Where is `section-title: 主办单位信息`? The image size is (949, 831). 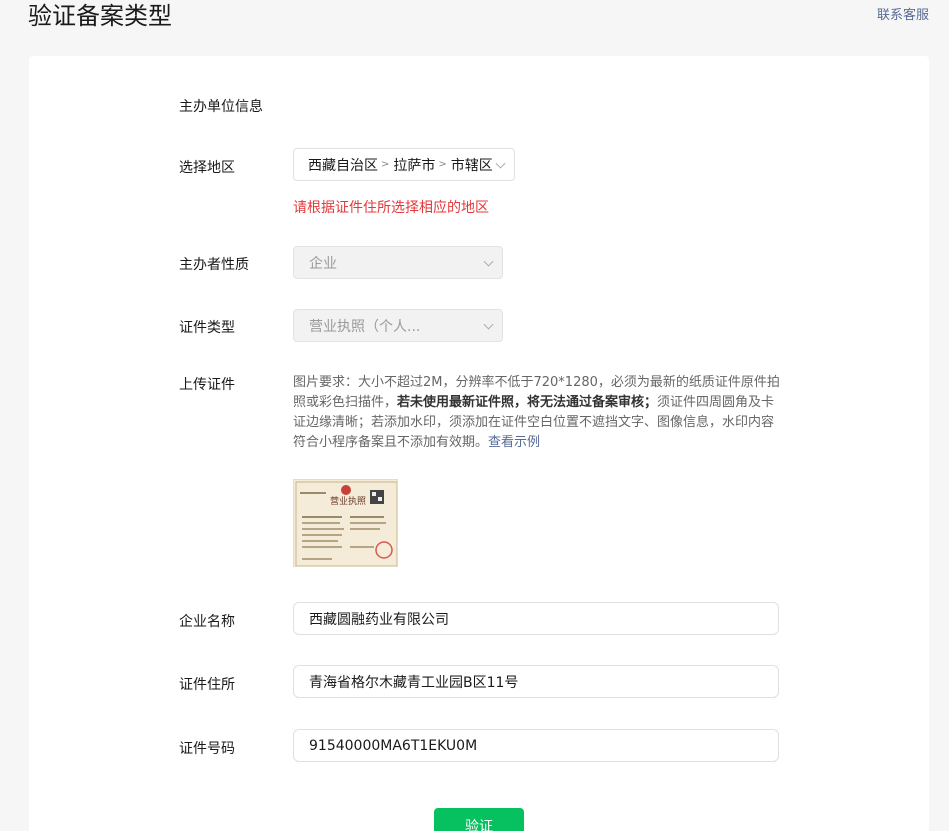 section-title: 主办单位信息 is located at coordinates (221, 107).